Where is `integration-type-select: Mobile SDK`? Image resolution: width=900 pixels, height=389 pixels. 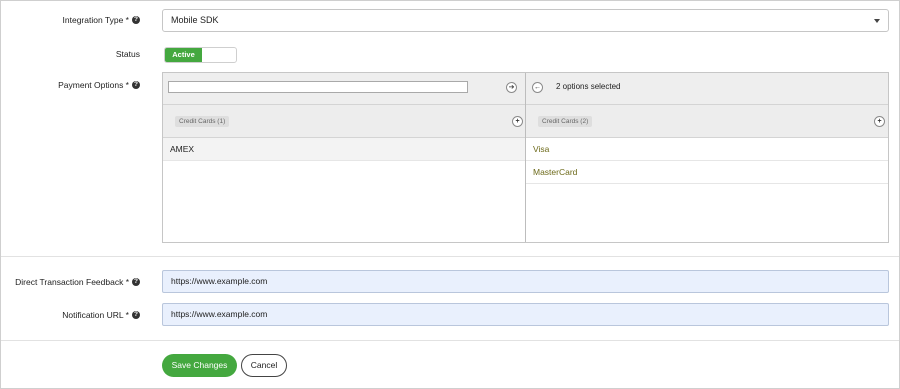
integration-type-select: Mobile SDK is located at coordinates (525, 20).